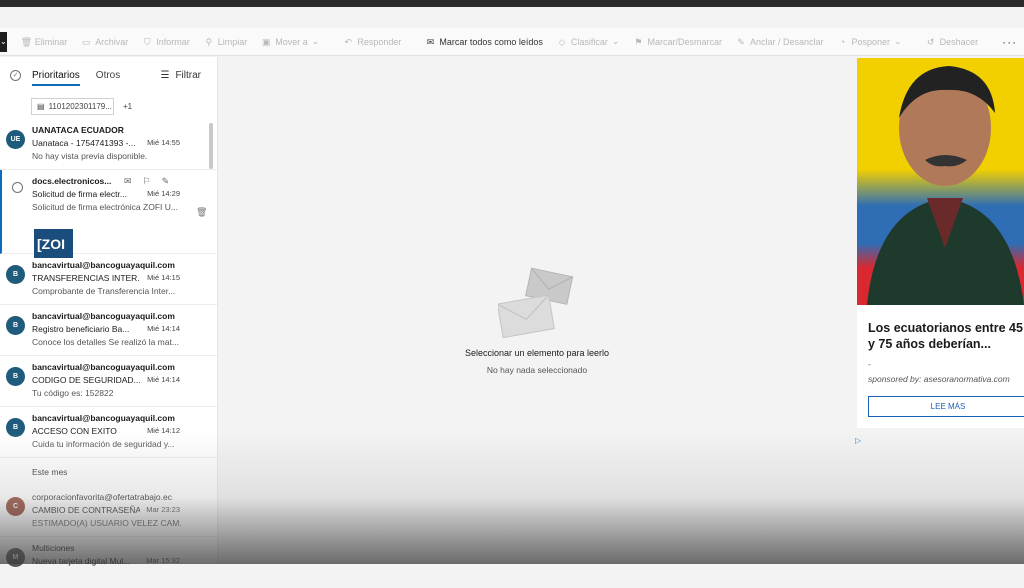  Describe the element at coordinates (163, 509) in the screenshot. I see `time: Mar 23:23` at that location.